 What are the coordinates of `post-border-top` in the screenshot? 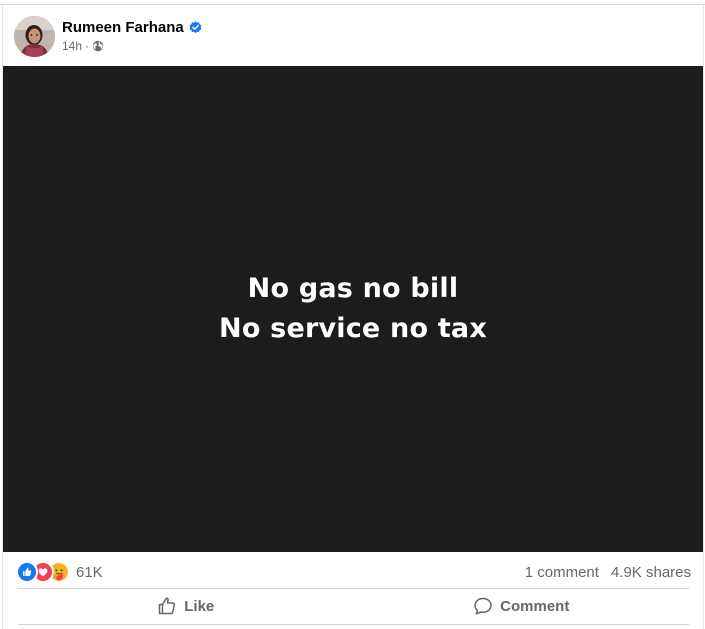 It's located at (352, 4).